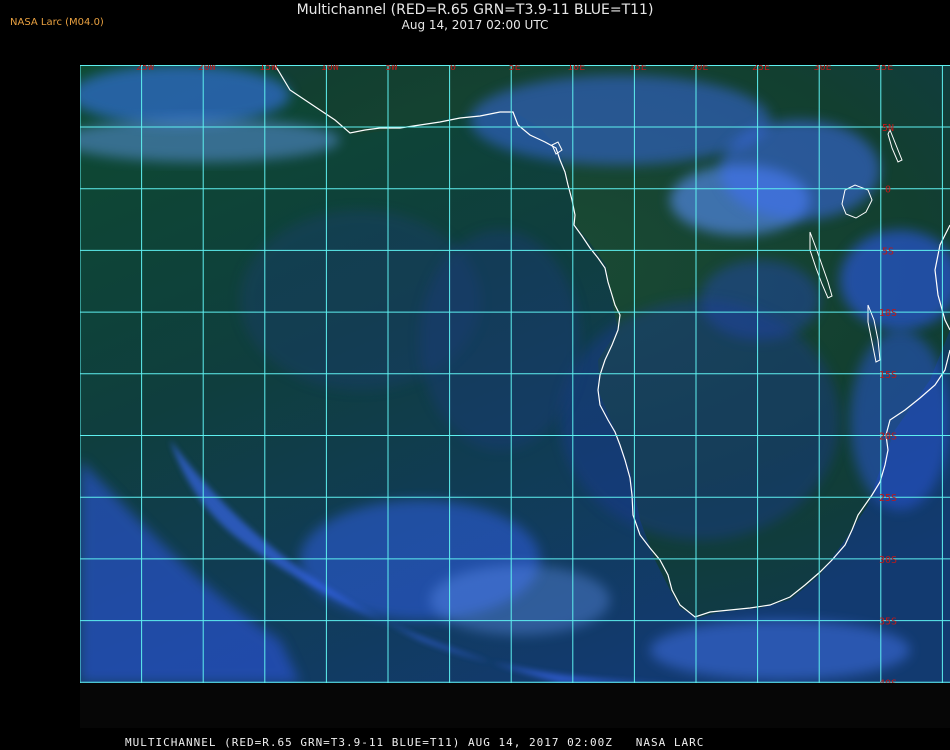  What do you see at coordinates (268, 67) in the screenshot?
I see `longitude-label: 15W` at bounding box center [268, 67].